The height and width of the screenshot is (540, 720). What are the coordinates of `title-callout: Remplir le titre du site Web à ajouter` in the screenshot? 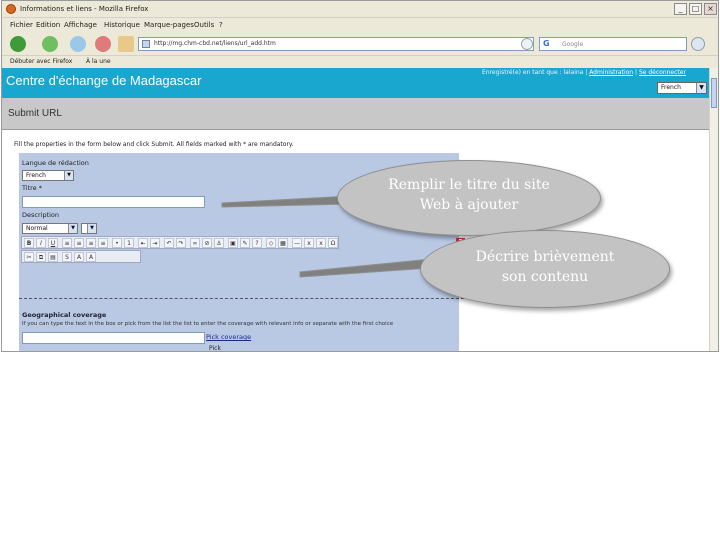 It's located at (469, 198).